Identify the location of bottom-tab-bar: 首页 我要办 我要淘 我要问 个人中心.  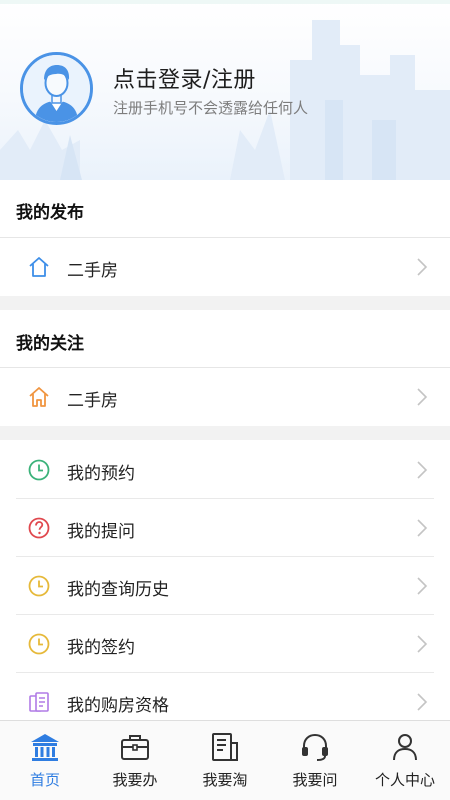
(225, 760).